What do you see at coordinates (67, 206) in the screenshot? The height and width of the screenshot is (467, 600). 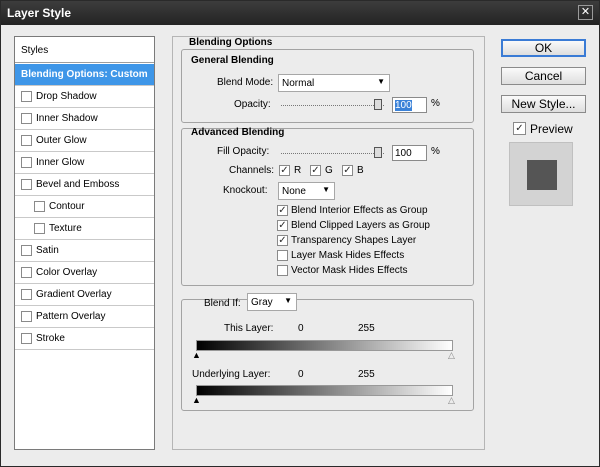 I see `style-item-label: Contour` at bounding box center [67, 206].